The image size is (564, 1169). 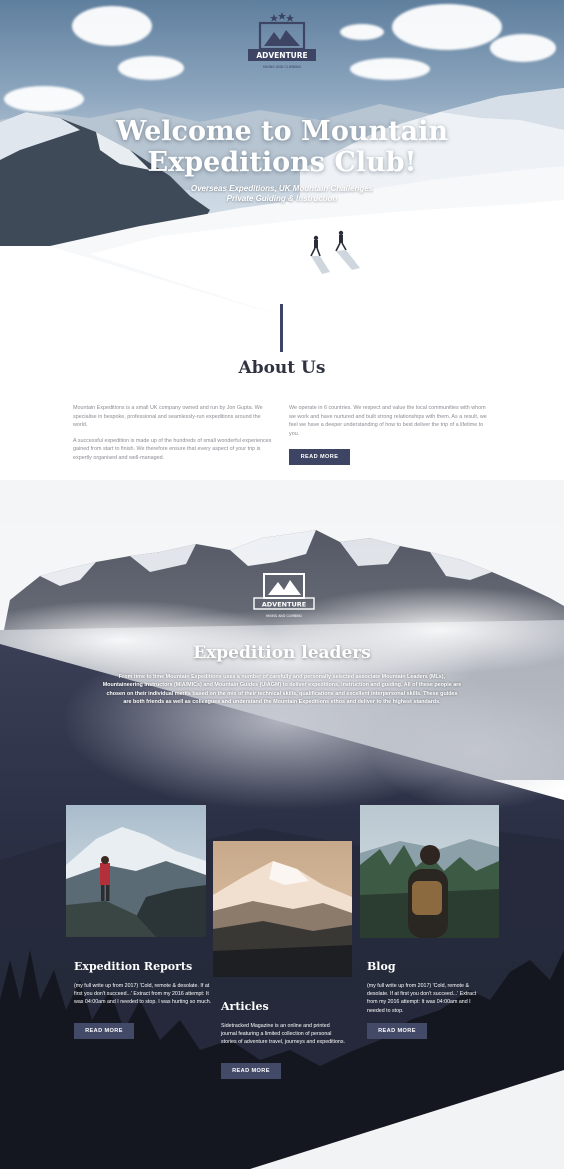 What do you see at coordinates (136, 871) in the screenshot?
I see `expedition-reports-photo` at bounding box center [136, 871].